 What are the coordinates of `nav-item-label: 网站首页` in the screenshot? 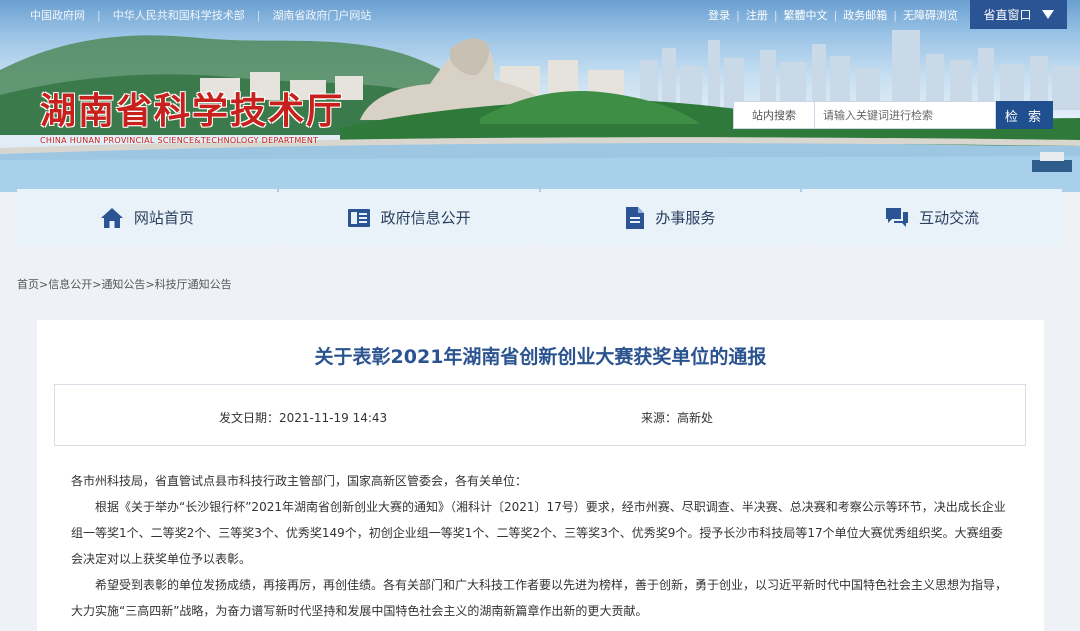 It's located at (163, 218).